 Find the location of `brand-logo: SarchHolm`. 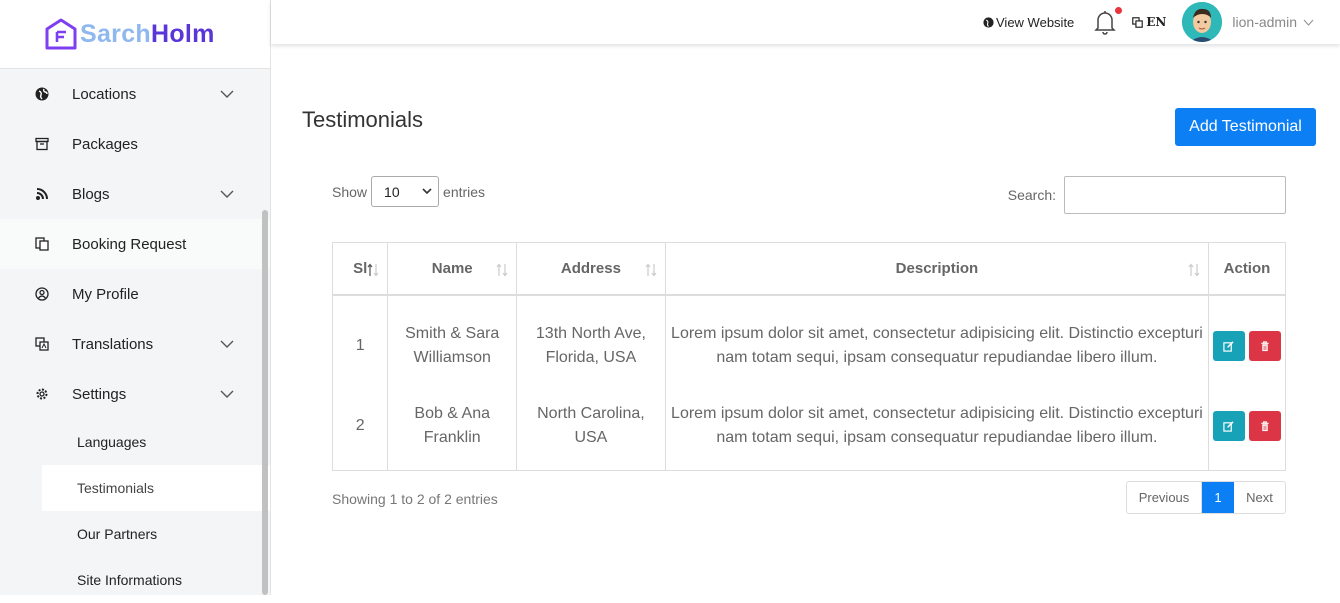

brand-logo: SarchHolm is located at coordinates (135, 34).